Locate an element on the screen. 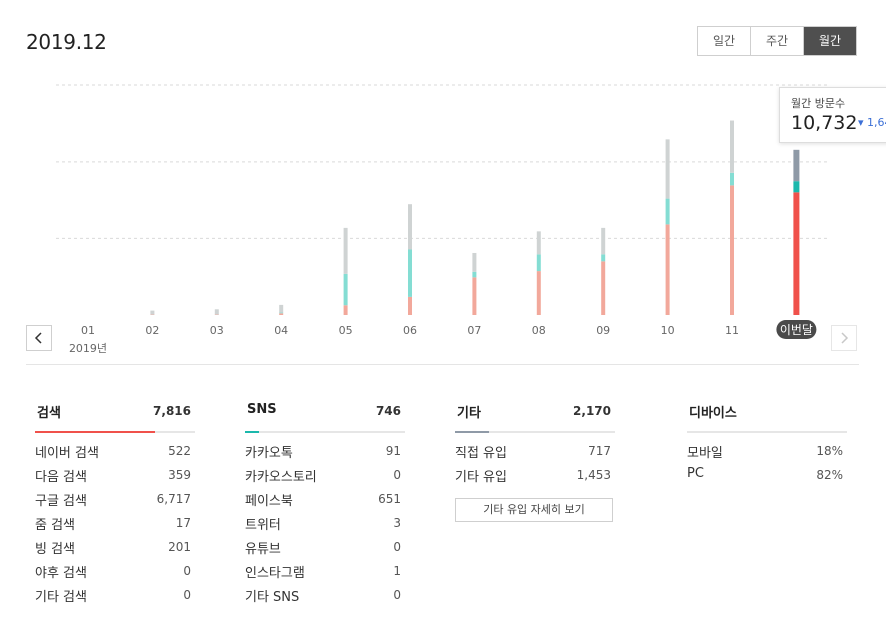 The image size is (886, 641). x-tick-label: 06 is located at coordinates (410, 330).